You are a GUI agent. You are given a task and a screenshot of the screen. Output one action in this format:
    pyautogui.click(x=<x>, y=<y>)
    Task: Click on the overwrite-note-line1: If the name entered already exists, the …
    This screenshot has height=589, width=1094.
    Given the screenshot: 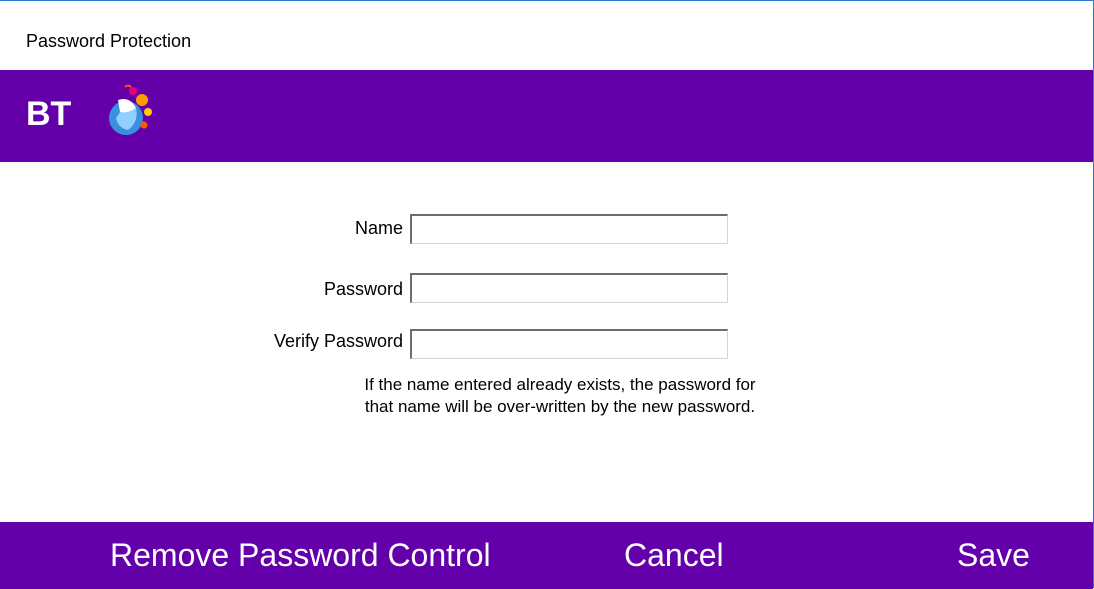 What is the action you would take?
    pyautogui.click(x=560, y=384)
    